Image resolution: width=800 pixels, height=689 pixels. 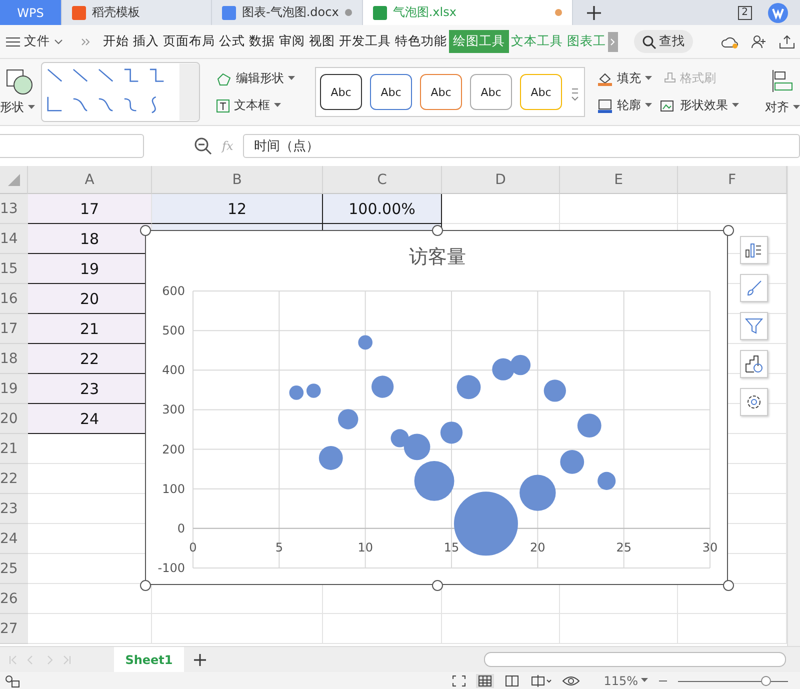 I want to click on table-cell: 12, so click(x=237, y=209).